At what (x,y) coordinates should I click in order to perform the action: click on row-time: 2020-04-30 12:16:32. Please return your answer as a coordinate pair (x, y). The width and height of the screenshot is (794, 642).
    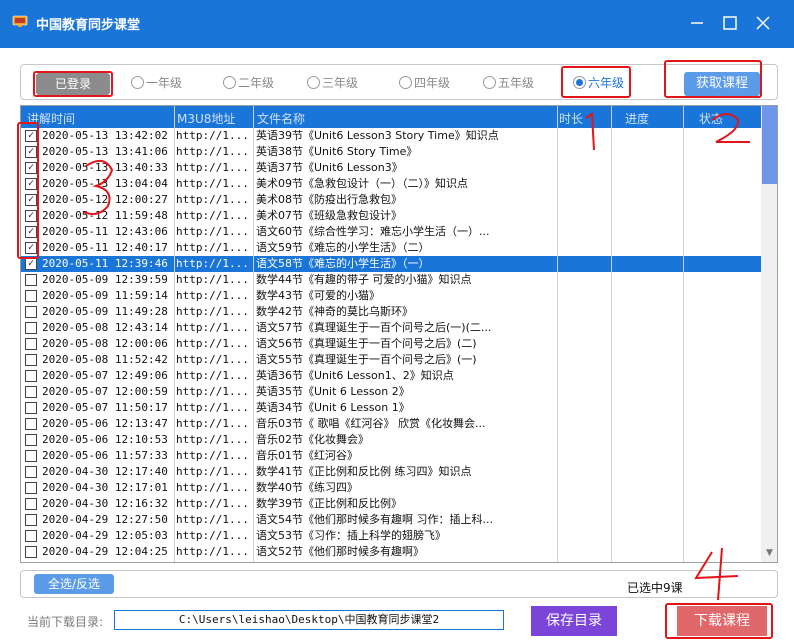
    Looking at the image, I should click on (105, 503).